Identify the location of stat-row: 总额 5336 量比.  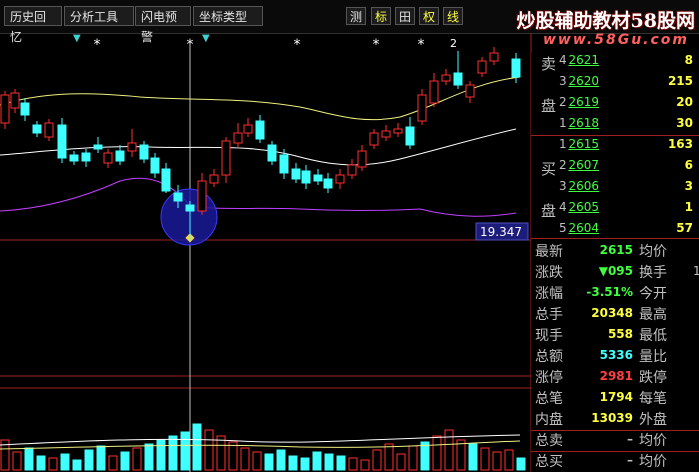
(615, 356).